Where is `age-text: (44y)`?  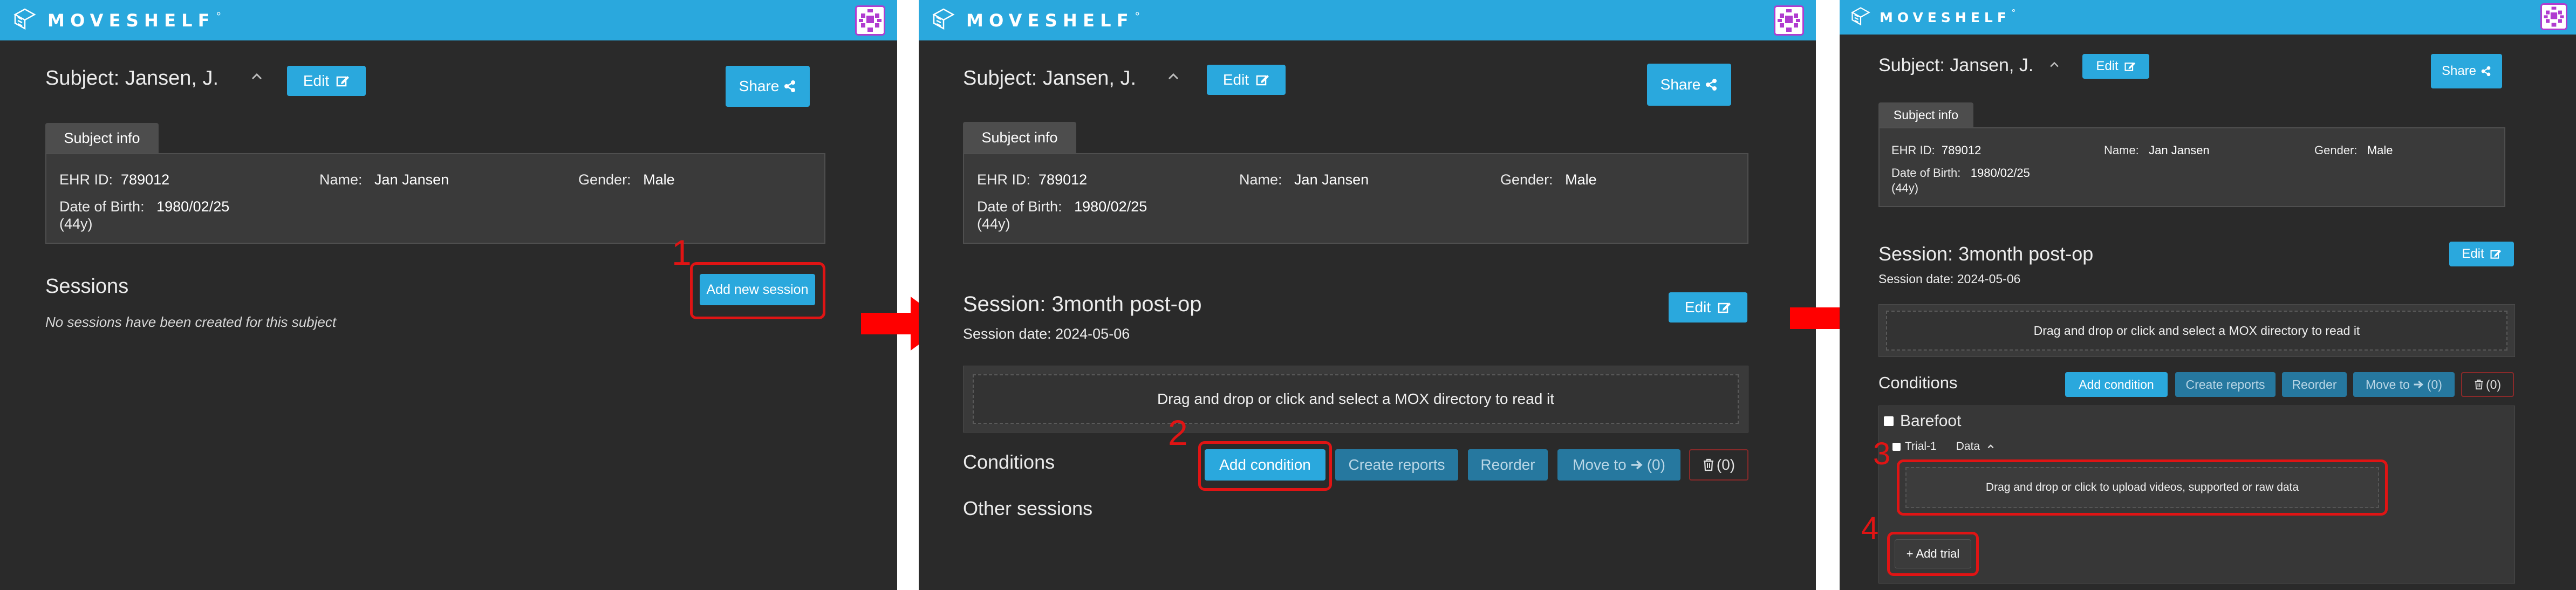
age-text: (44y) is located at coordinates (76, 224).